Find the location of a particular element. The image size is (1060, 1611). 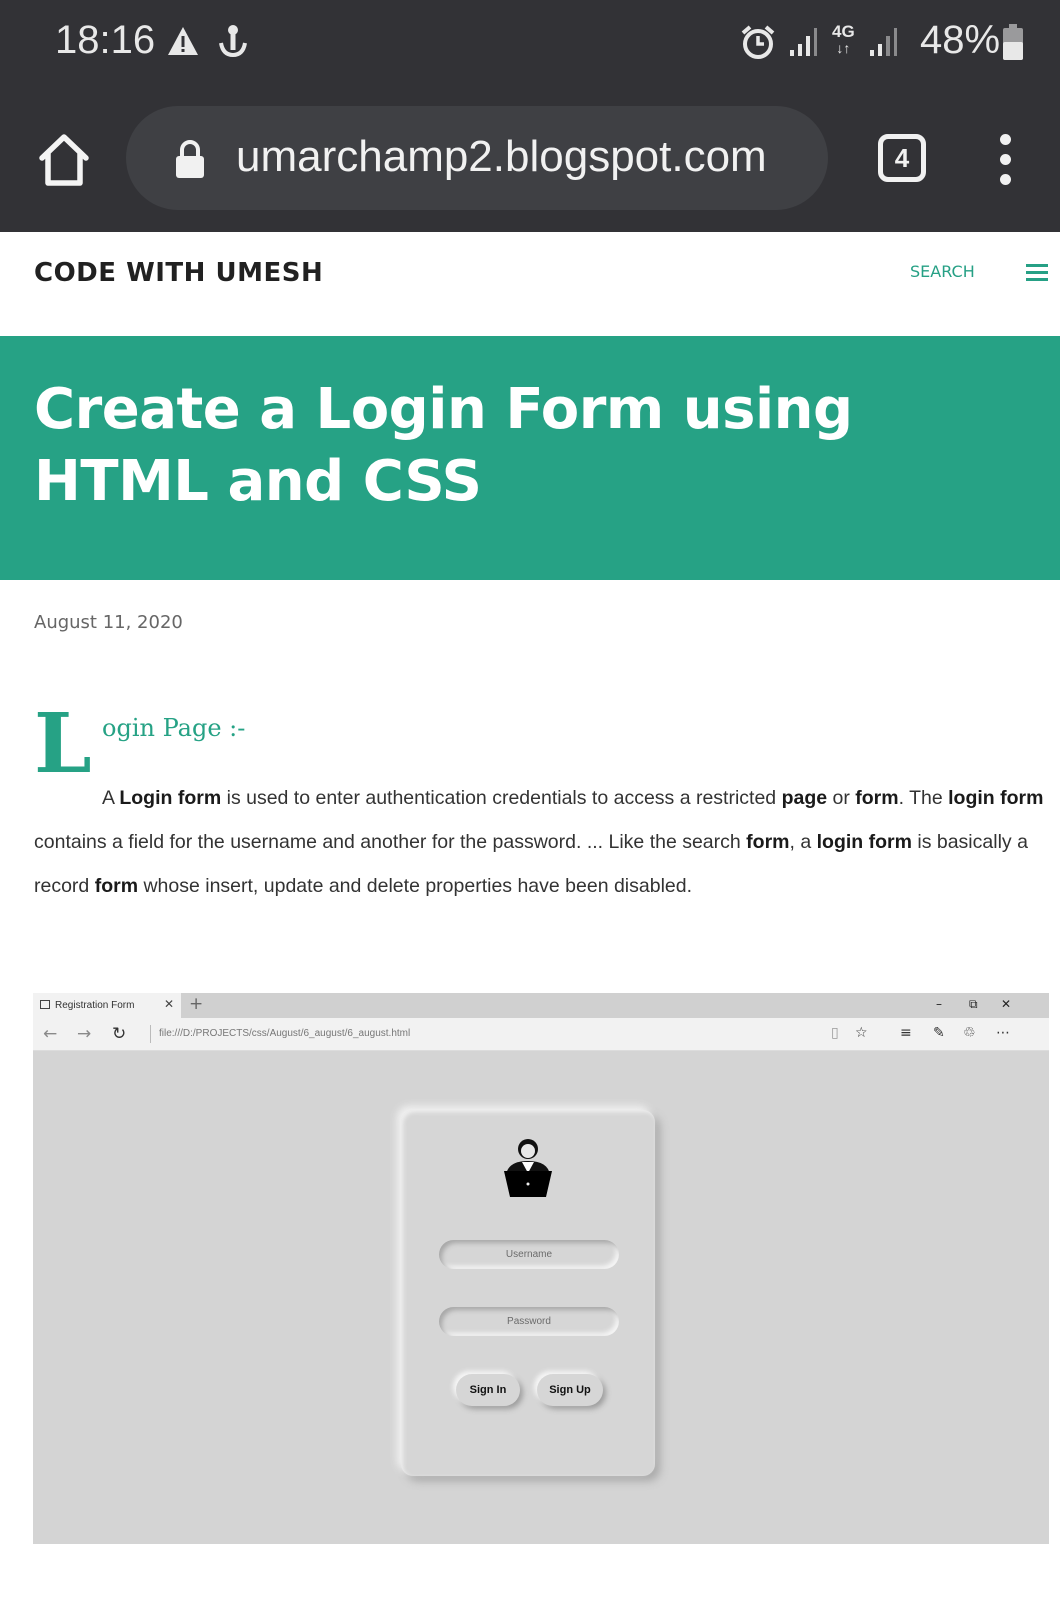

image-tab: Registration Form ✕ is located at coordinates (107, 1005).